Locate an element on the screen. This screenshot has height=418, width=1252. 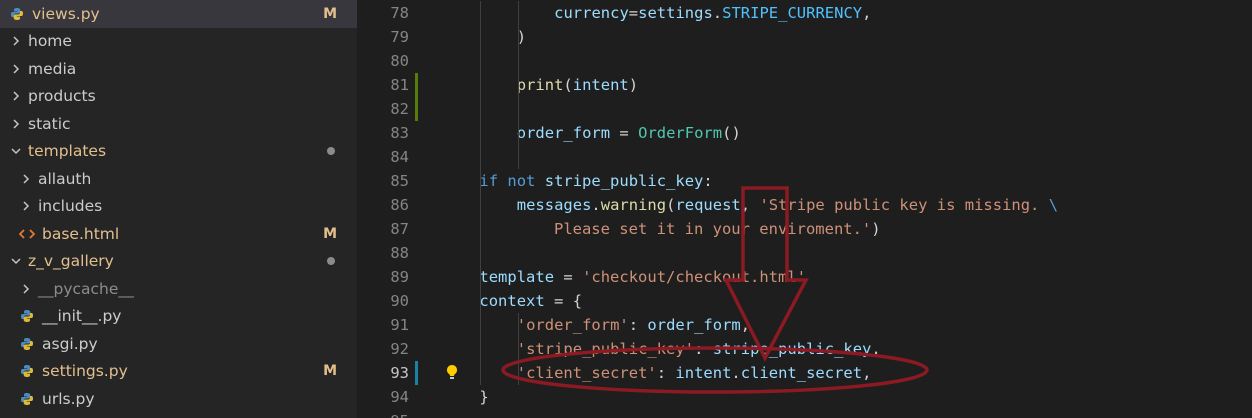
tree-item-includes: includes is located at coordinates (178, 207).